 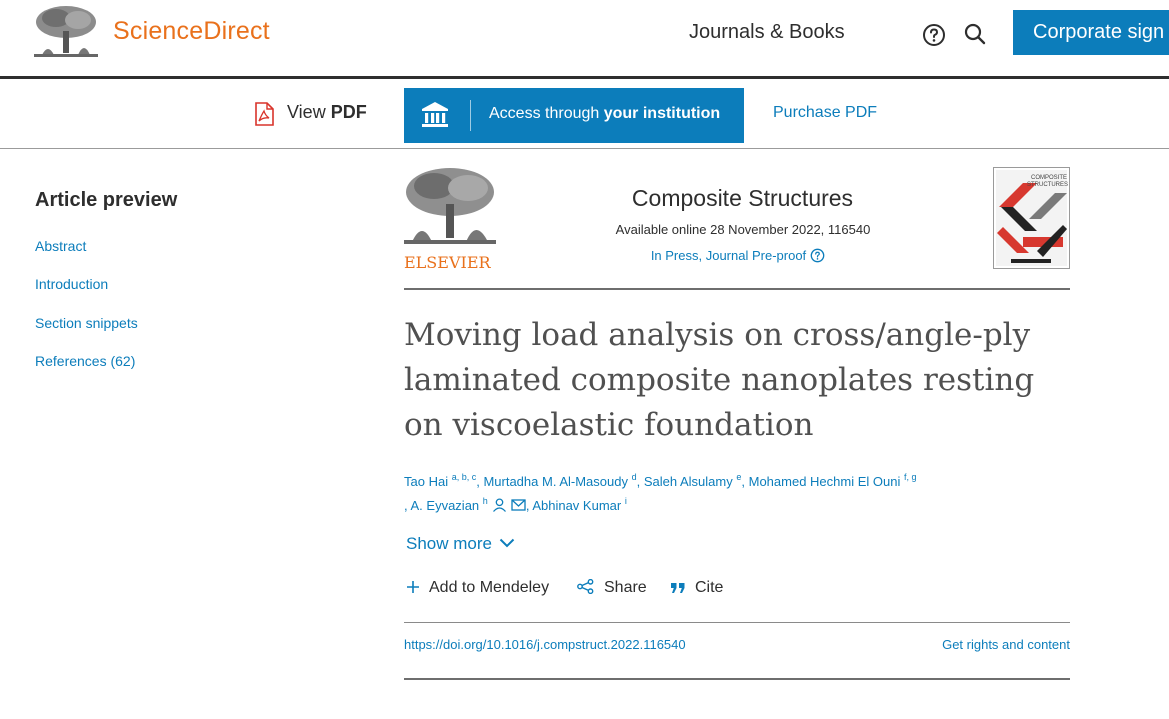 I want to click on author-name: A. Eyvazian, so click(x=445, y=505).